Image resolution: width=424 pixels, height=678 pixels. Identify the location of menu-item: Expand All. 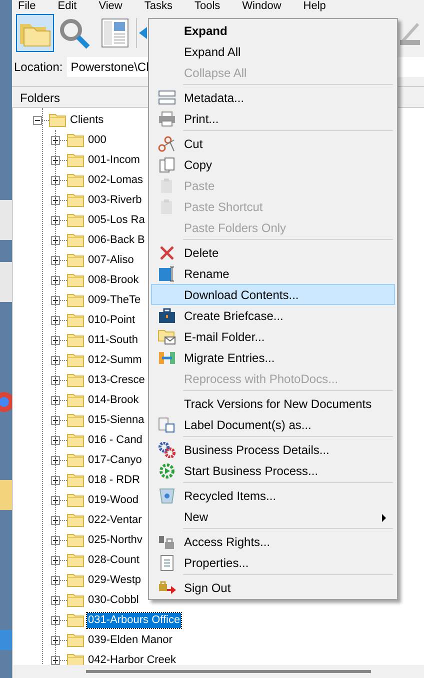
(273, 51).